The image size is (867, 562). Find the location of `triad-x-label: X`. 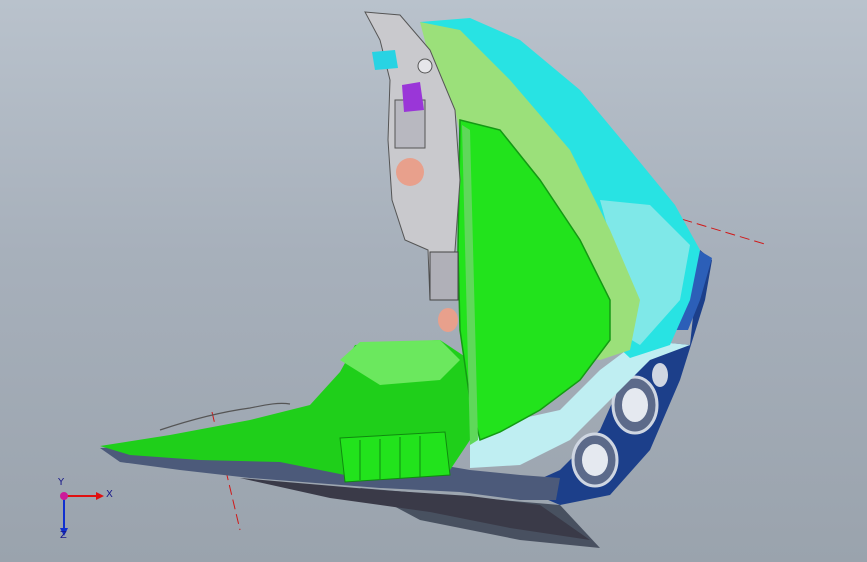

triad-x-label: X is located at coordinates (109, 494).